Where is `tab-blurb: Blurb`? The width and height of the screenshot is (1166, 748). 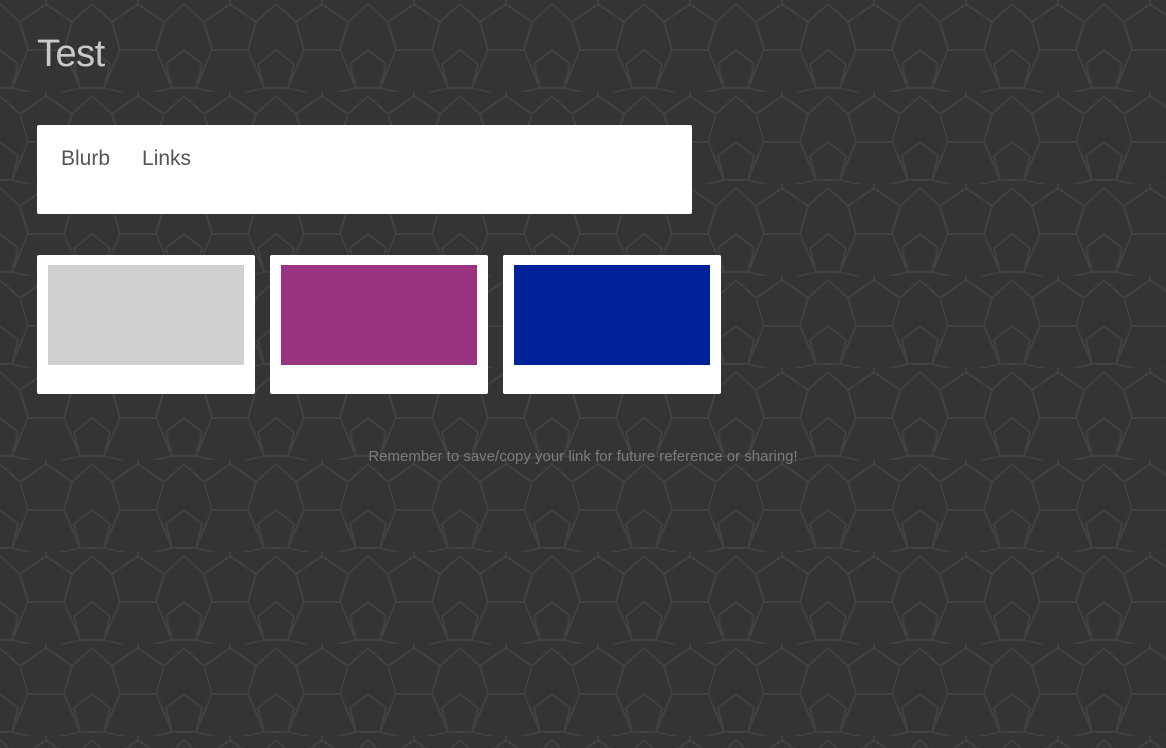
tab-blurb: Blurb is located at coordinates (85, 159).